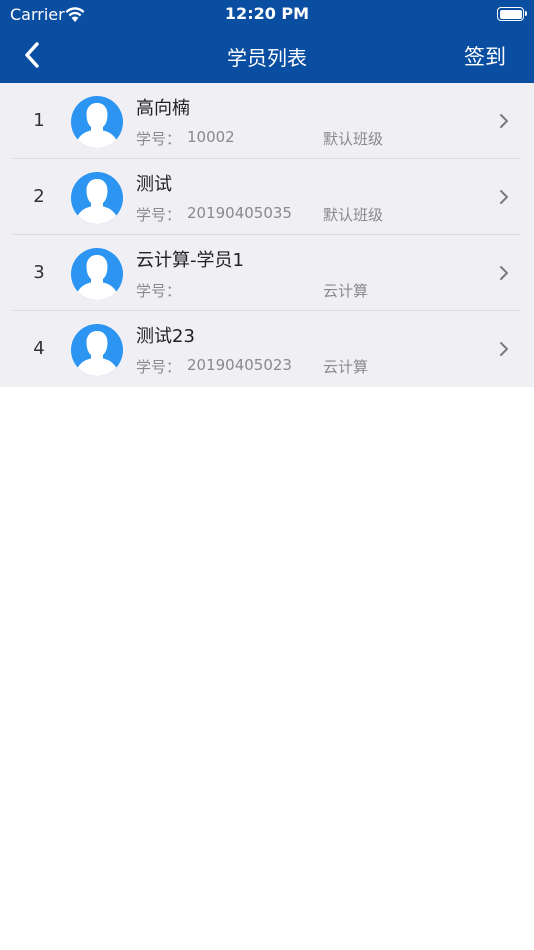  I want to click on student-row: 1 高向楠 学号： 10002 默认班级, so click(267, 121).